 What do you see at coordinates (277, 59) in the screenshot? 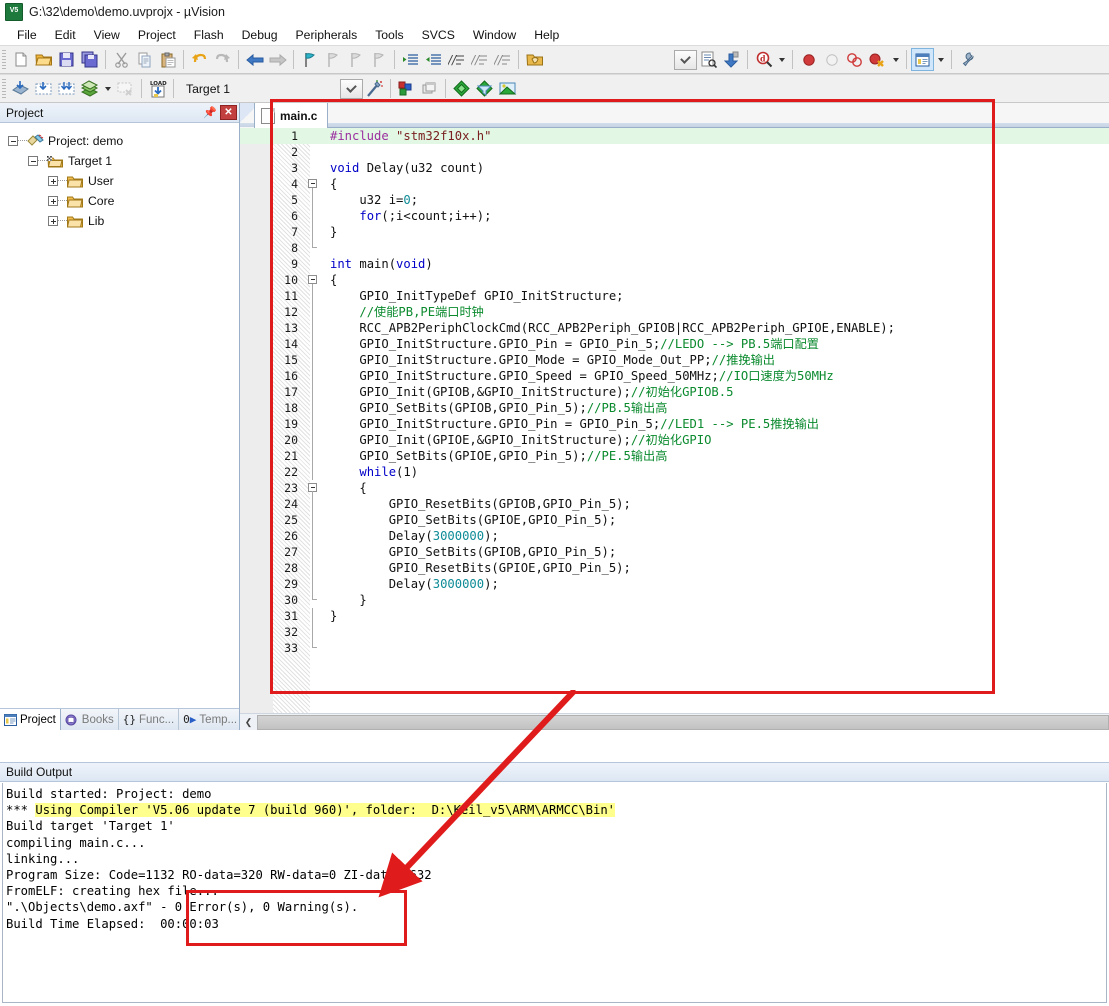
I see `navigate-forward-button` at bounding box center [277, 59].